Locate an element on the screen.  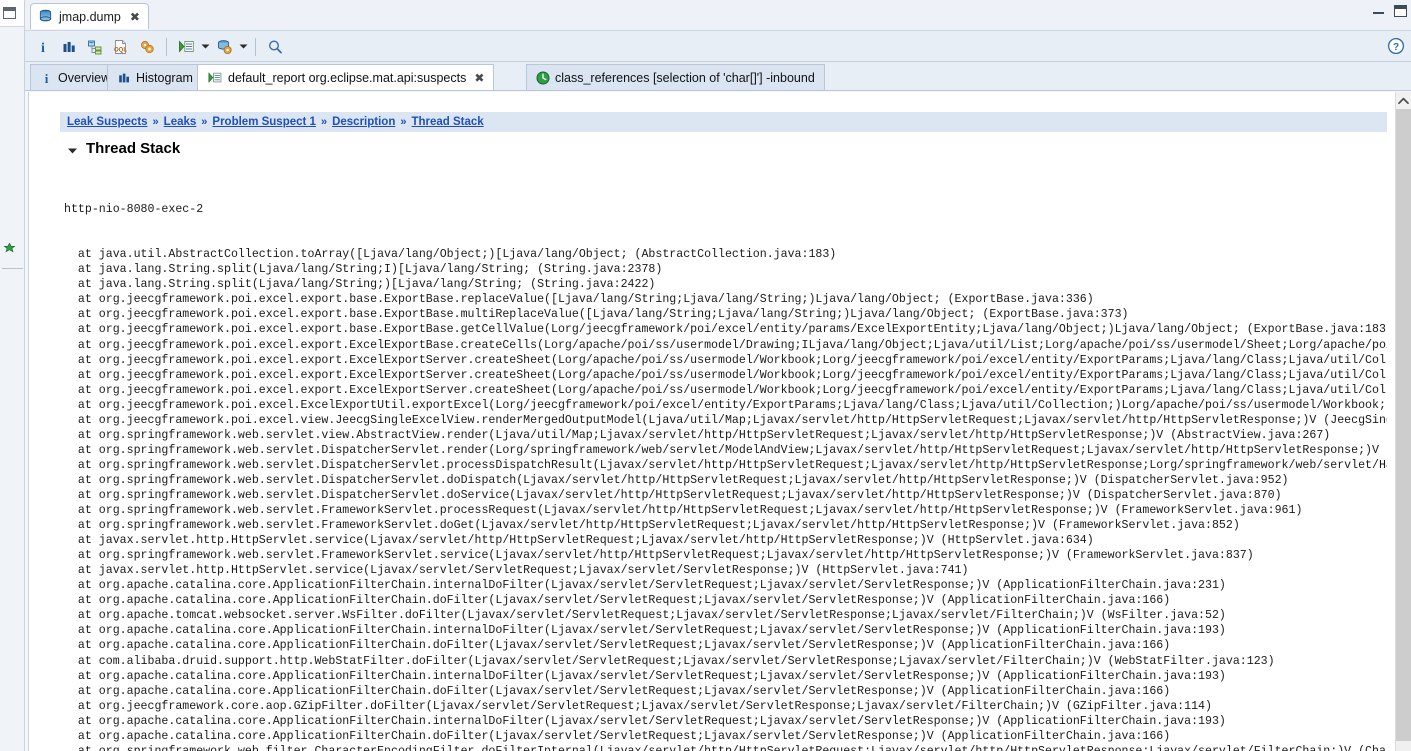
maximize-icon is located at coordinates (1400, 11).